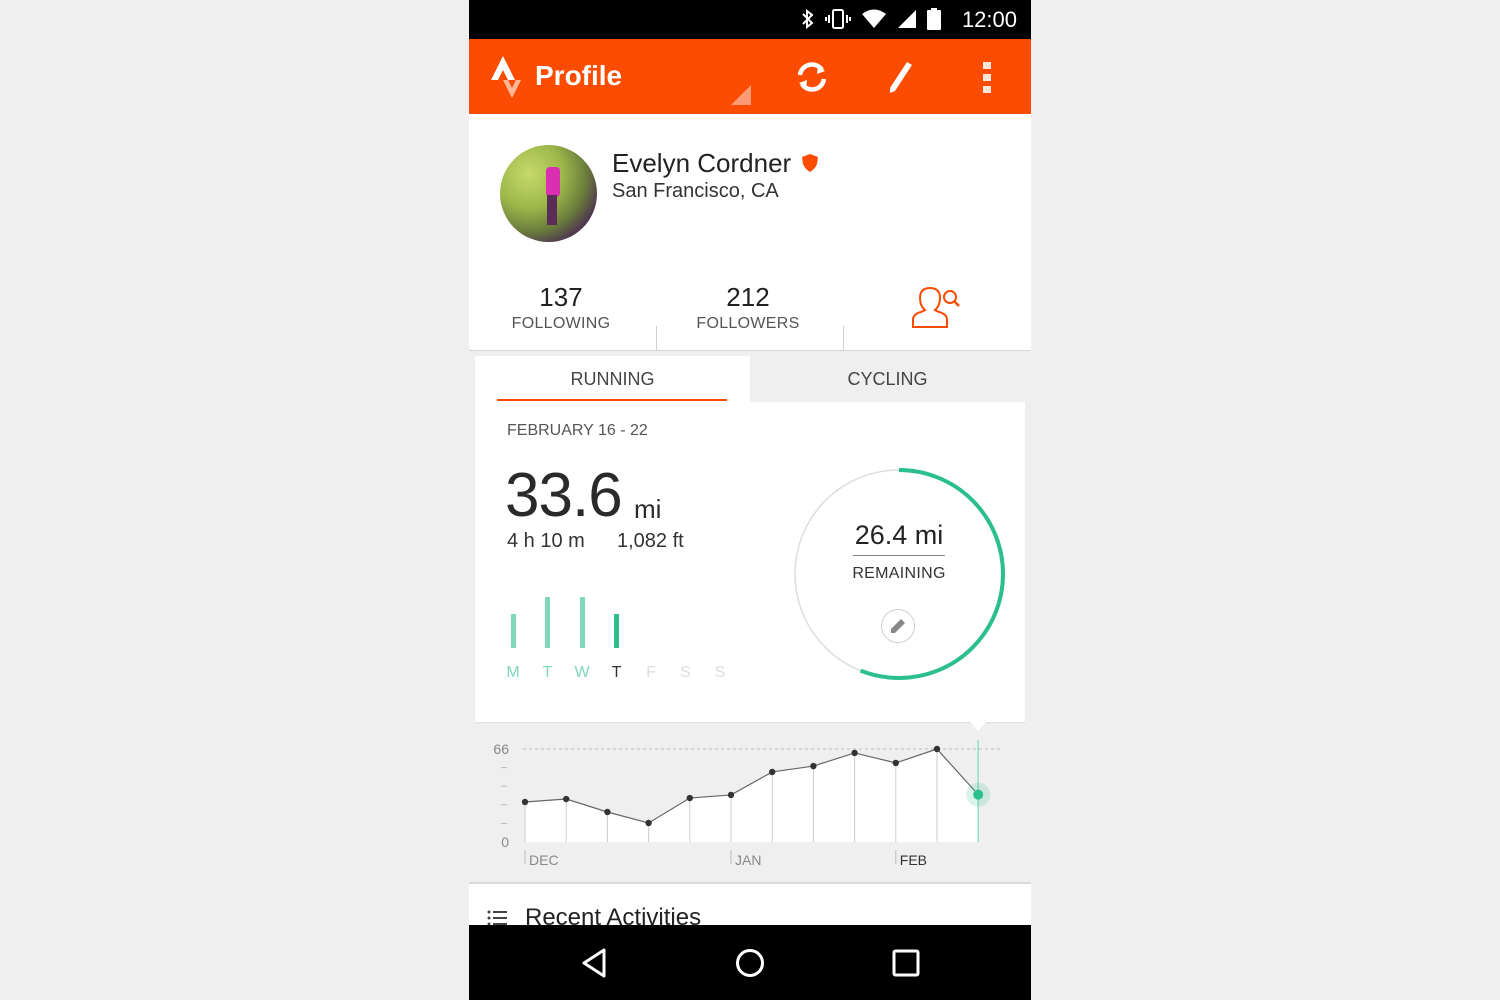  What do you see at coordinates (899, 538) in the screenshot?
I see `goal-remaining-value: 26.4 mi` at bounding box center [899, 538].